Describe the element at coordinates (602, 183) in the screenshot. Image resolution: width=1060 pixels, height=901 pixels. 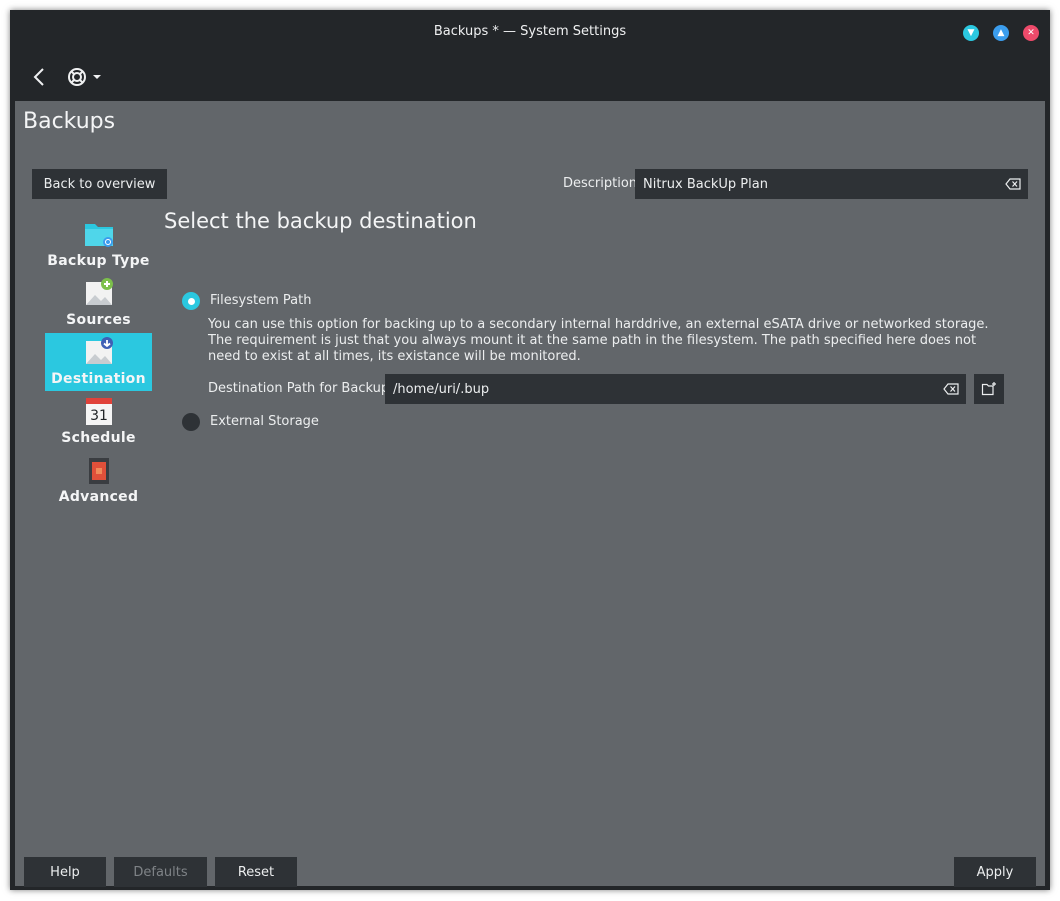
I see `description-label: Description:` at that location.